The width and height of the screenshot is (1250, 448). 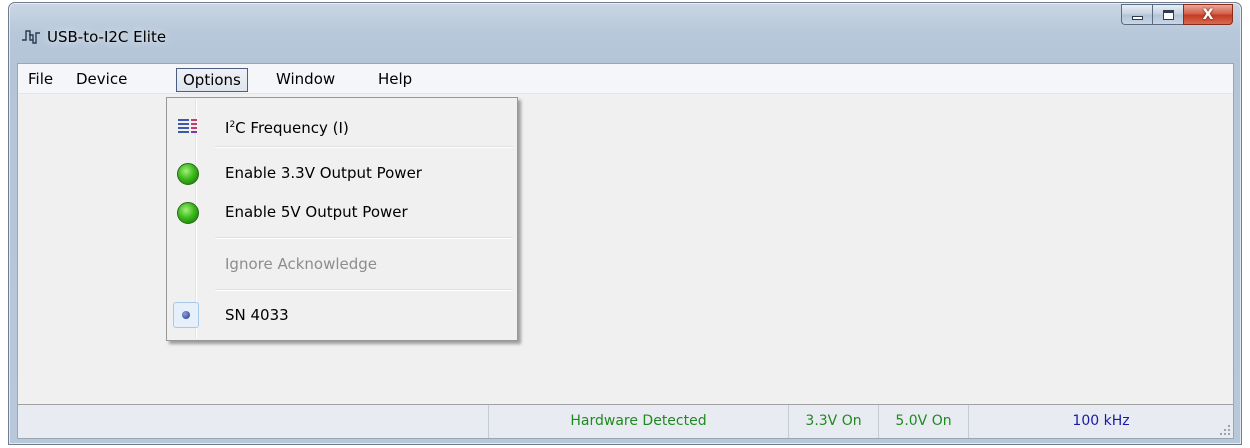 I want to click on menu-item-label: Ignore Acknowledge, so click(x=301, y=264).